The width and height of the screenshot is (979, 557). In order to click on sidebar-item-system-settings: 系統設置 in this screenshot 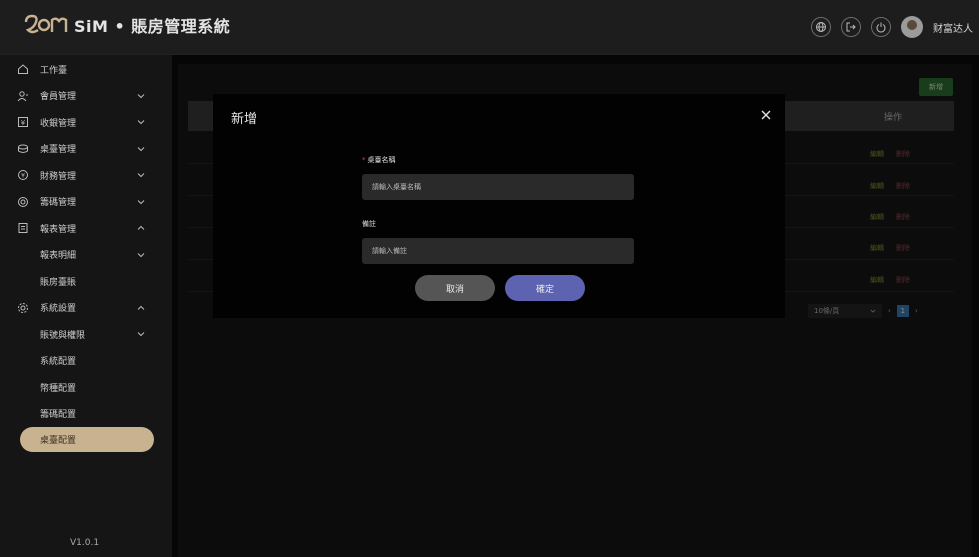, I will do `click(86, 308)`.